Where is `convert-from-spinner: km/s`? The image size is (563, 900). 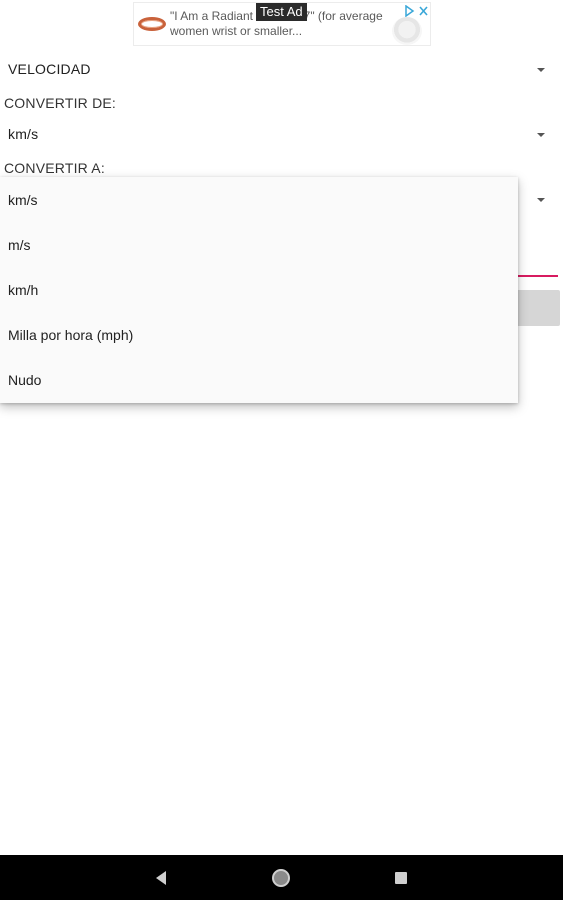
convert-from-spinner: km/s is located at coordinates (281, 135).